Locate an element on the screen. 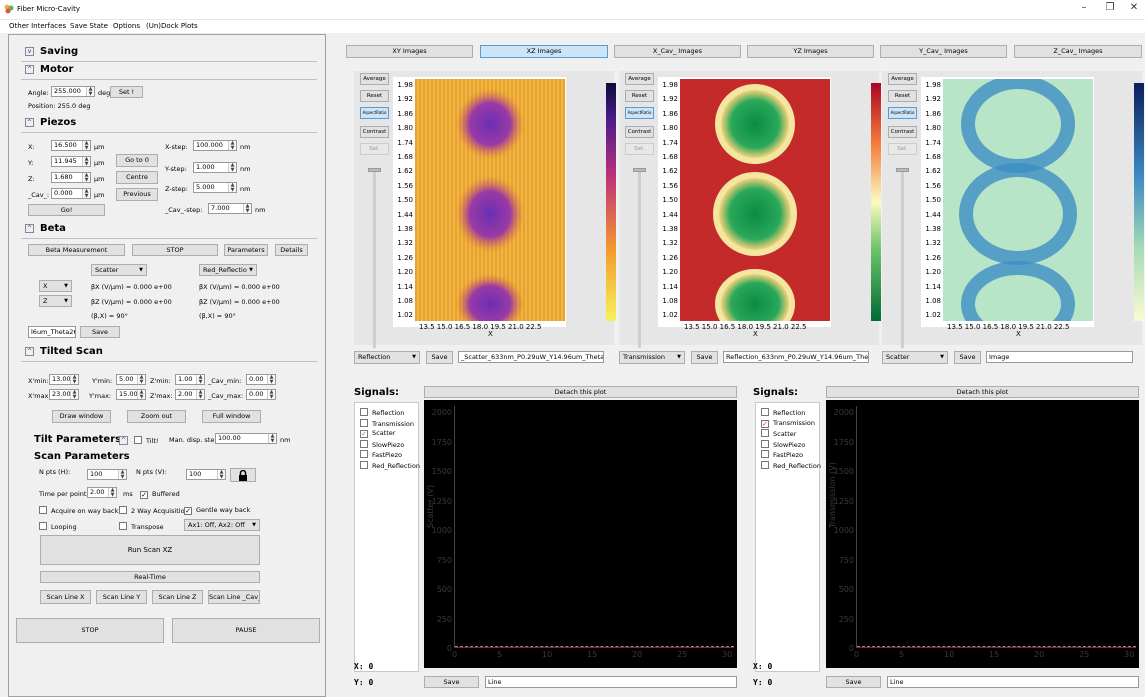 This screenshot has height=697, width=1145. gentle-back-checkbox: ✓ Gentle way back is located at coordinates (217, 510).